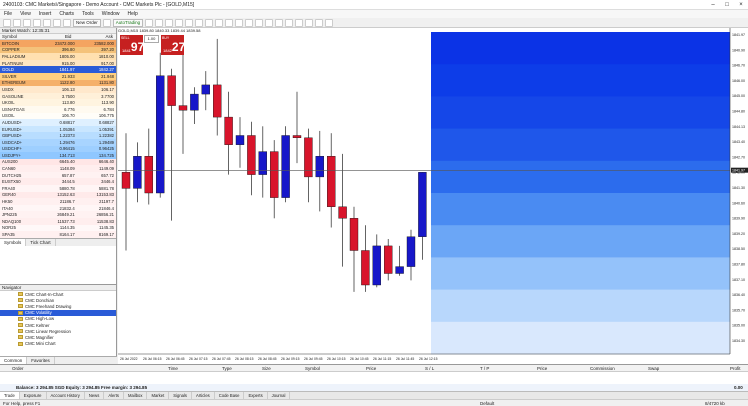  Describe the element at coordinates (299, 22) in the screenshot. I see `channel-icon` at that location.